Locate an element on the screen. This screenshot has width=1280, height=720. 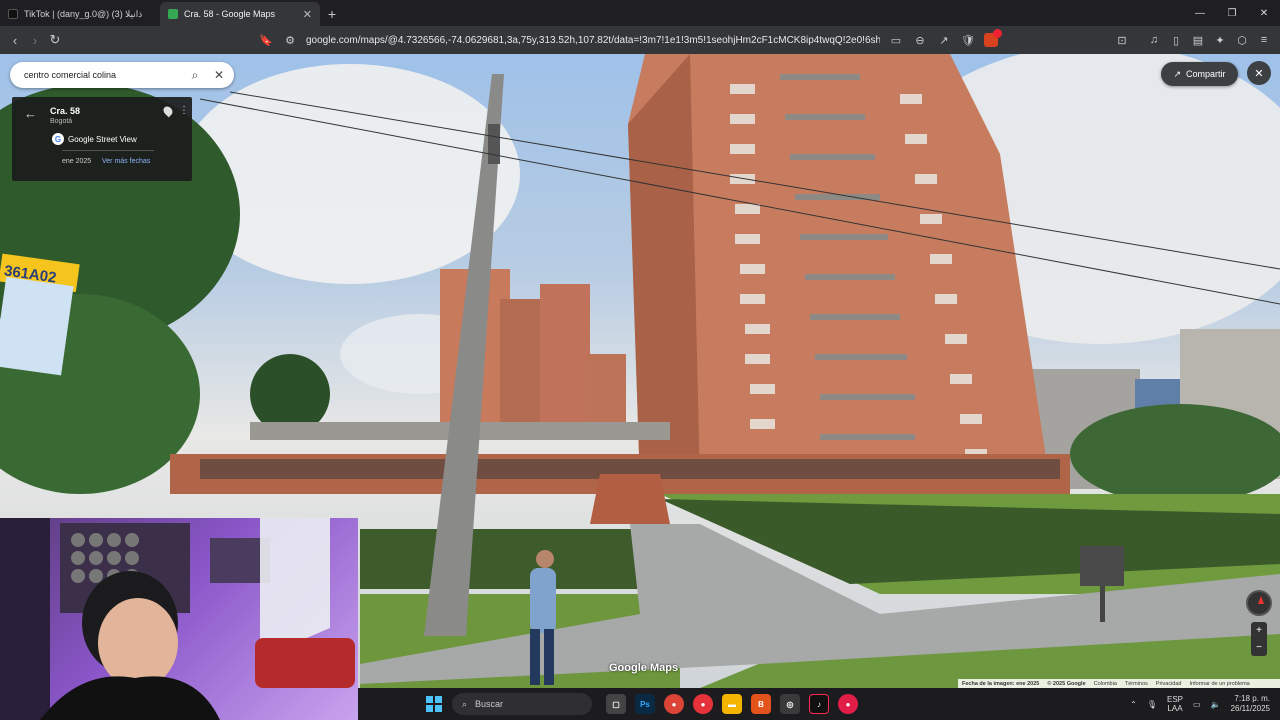
google-logo-icon: G is located at coordinates (58, 139).